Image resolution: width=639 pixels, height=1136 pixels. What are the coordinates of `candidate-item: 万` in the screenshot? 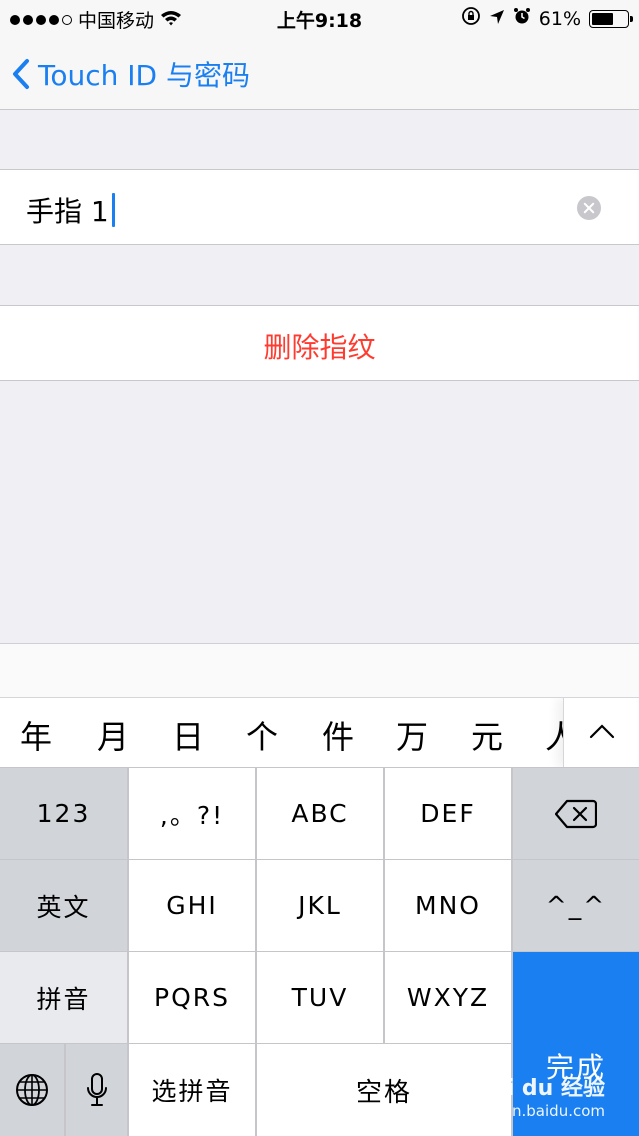 It's located at (412, 735).